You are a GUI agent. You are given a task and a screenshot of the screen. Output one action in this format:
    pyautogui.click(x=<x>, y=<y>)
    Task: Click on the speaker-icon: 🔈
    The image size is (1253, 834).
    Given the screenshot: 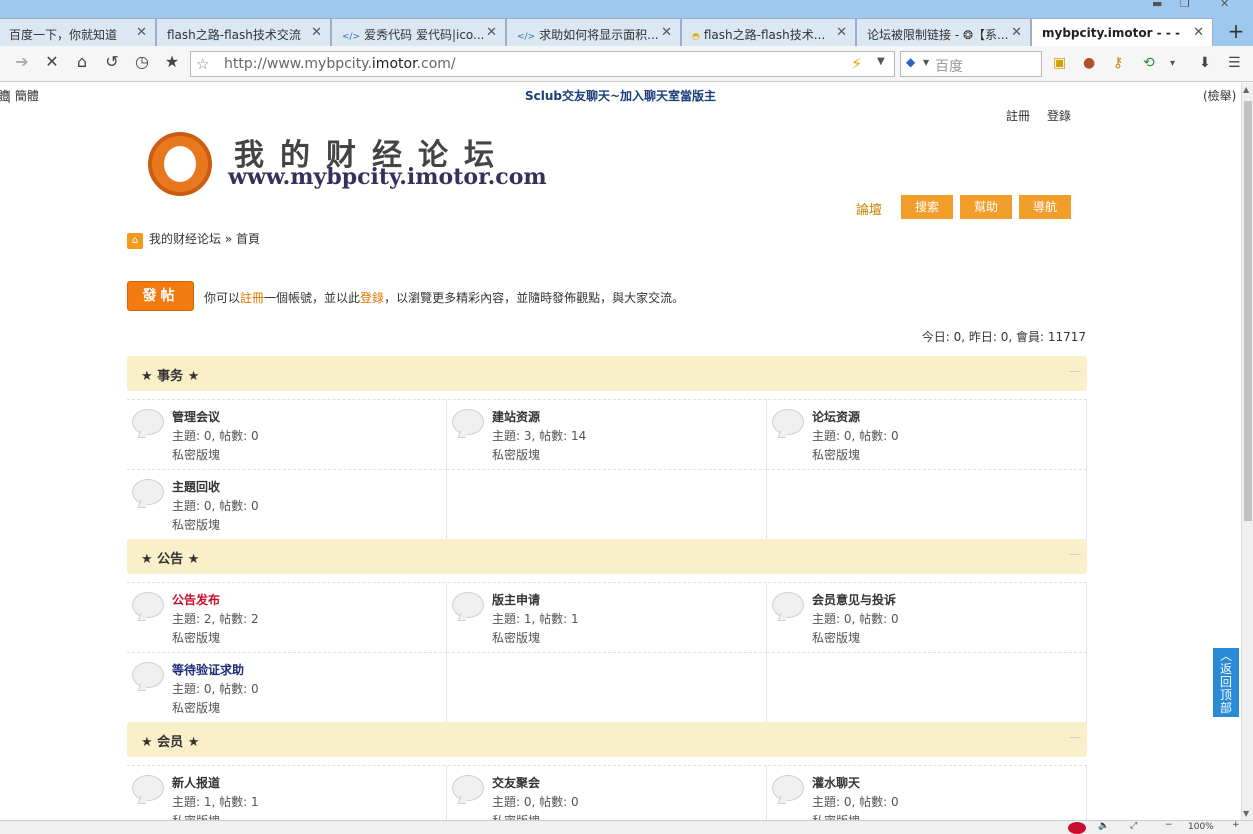 What is the action you would take?
    pyautogui.click(x=1103, y=826)
    